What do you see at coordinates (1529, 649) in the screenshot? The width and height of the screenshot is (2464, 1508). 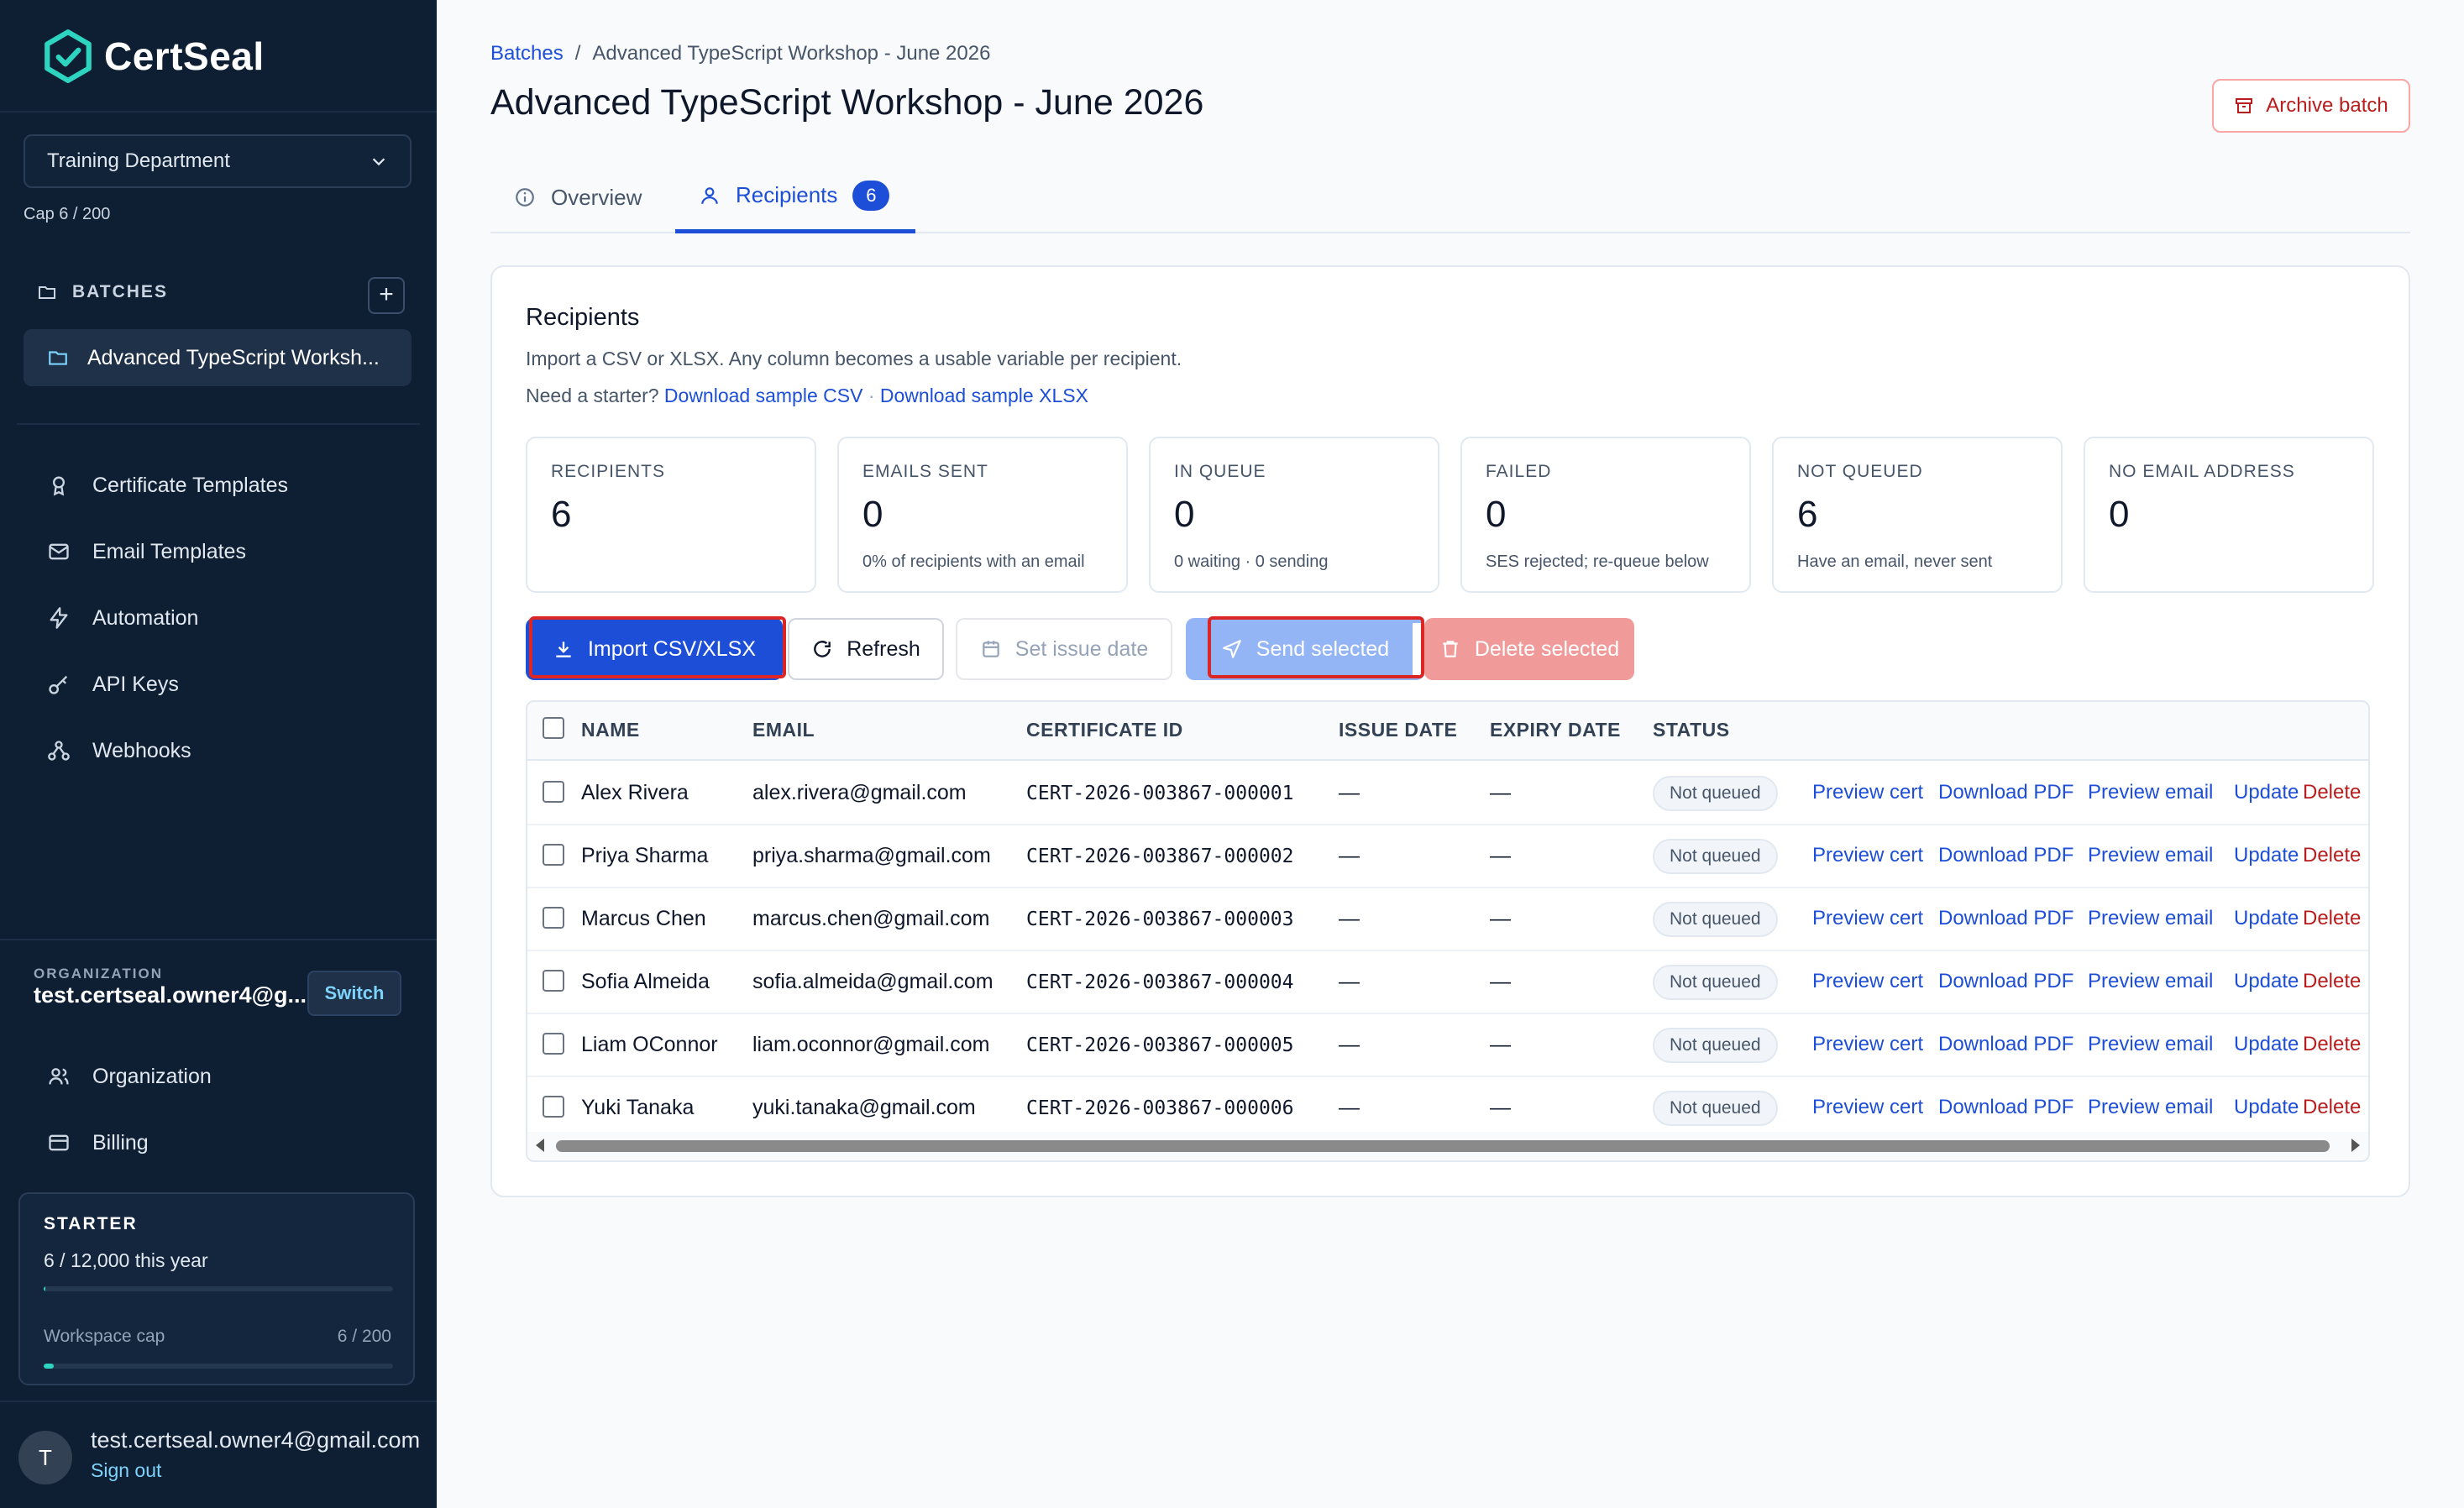 I see `delete-selected-button: Delete selected` at bounding box center [1529, 649].